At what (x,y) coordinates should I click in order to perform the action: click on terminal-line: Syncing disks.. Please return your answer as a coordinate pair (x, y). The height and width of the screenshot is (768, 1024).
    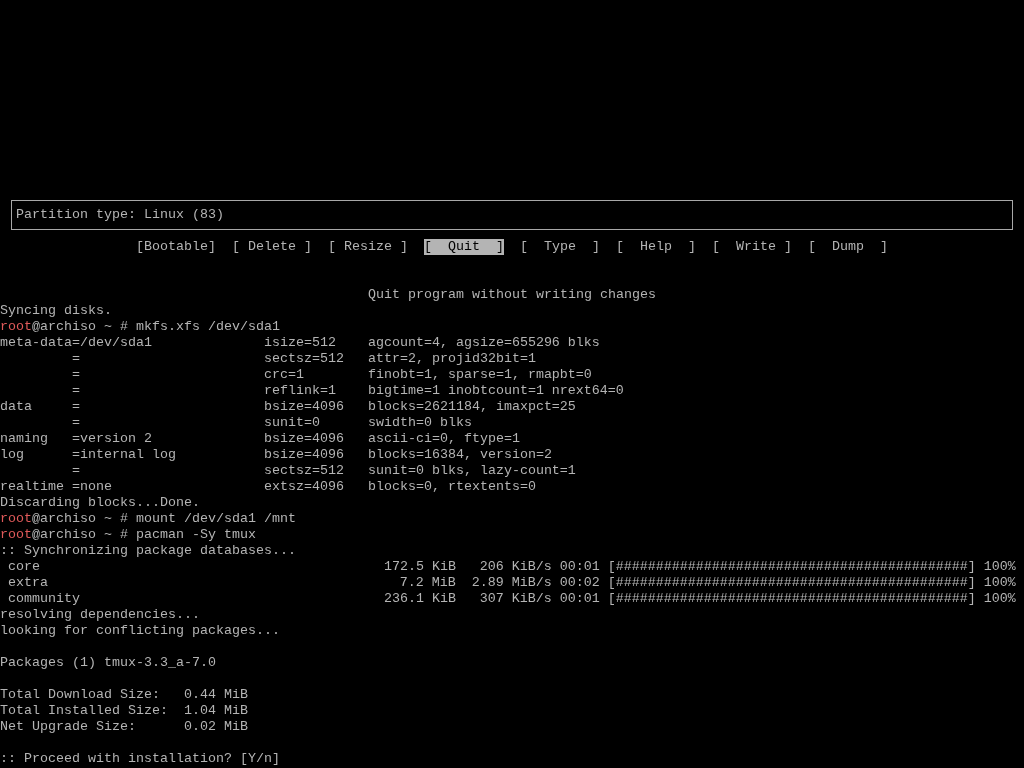
    Looking at the image, I should click on (56, 311).